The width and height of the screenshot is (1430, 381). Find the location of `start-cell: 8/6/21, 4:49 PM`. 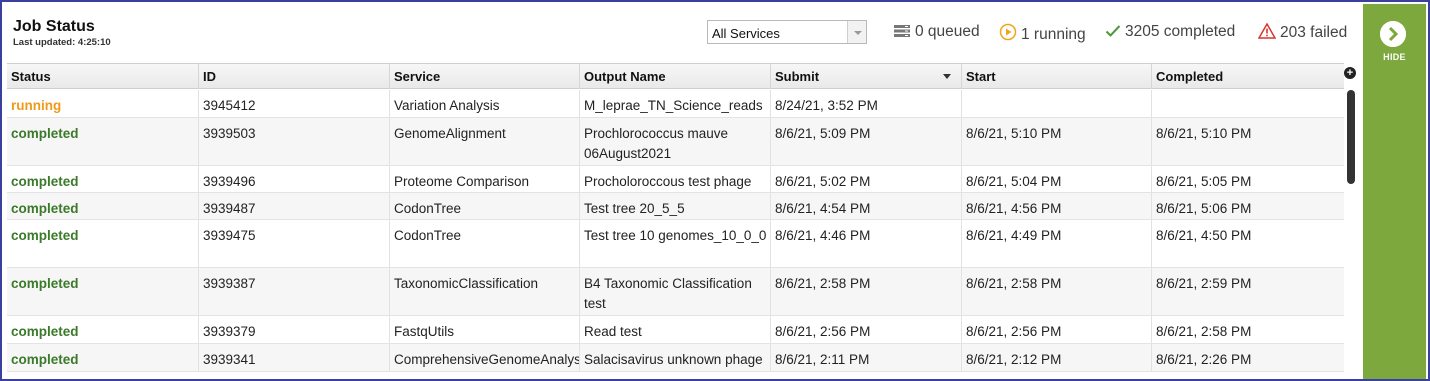

start-cell: 8/6/21, 4:49 PM is located at coordinates (1056, 243).